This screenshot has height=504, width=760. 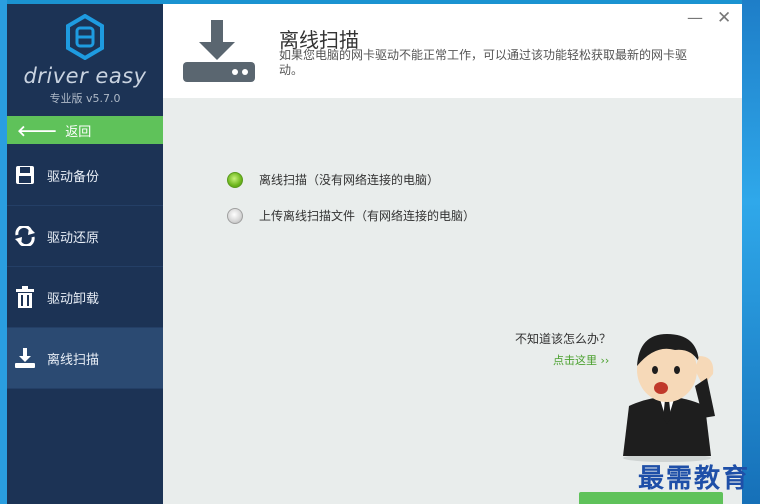 What do you see at coordinates (85, 37) in the screenshot?
I see `driver-easy-logo-icon` at bounding box center [85, 37].